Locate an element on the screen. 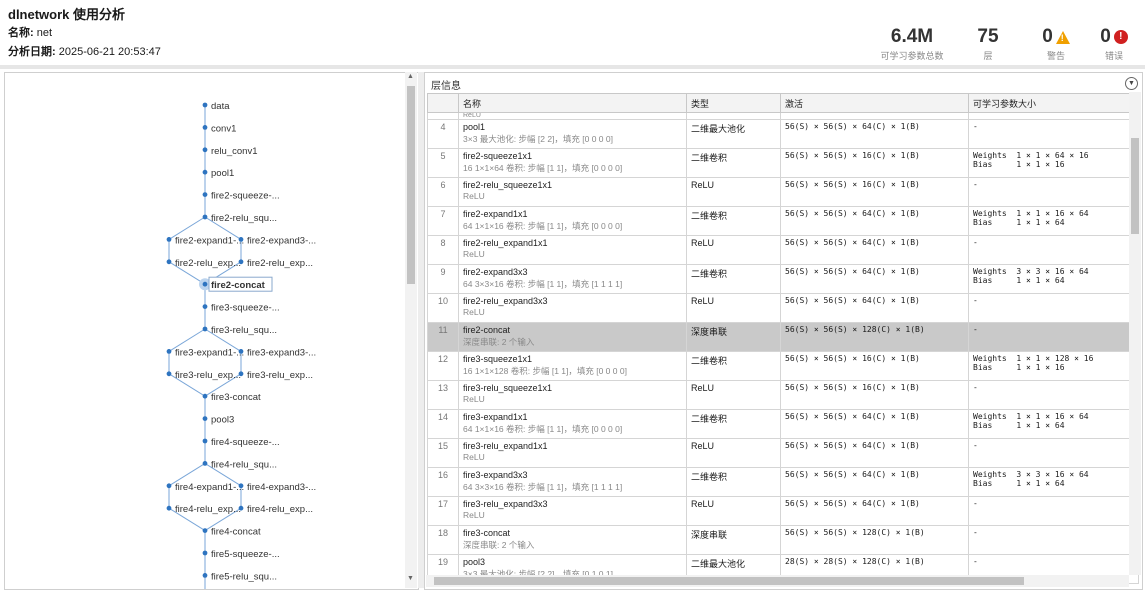  graph-node-label: data is located at coordinates (220, 106).